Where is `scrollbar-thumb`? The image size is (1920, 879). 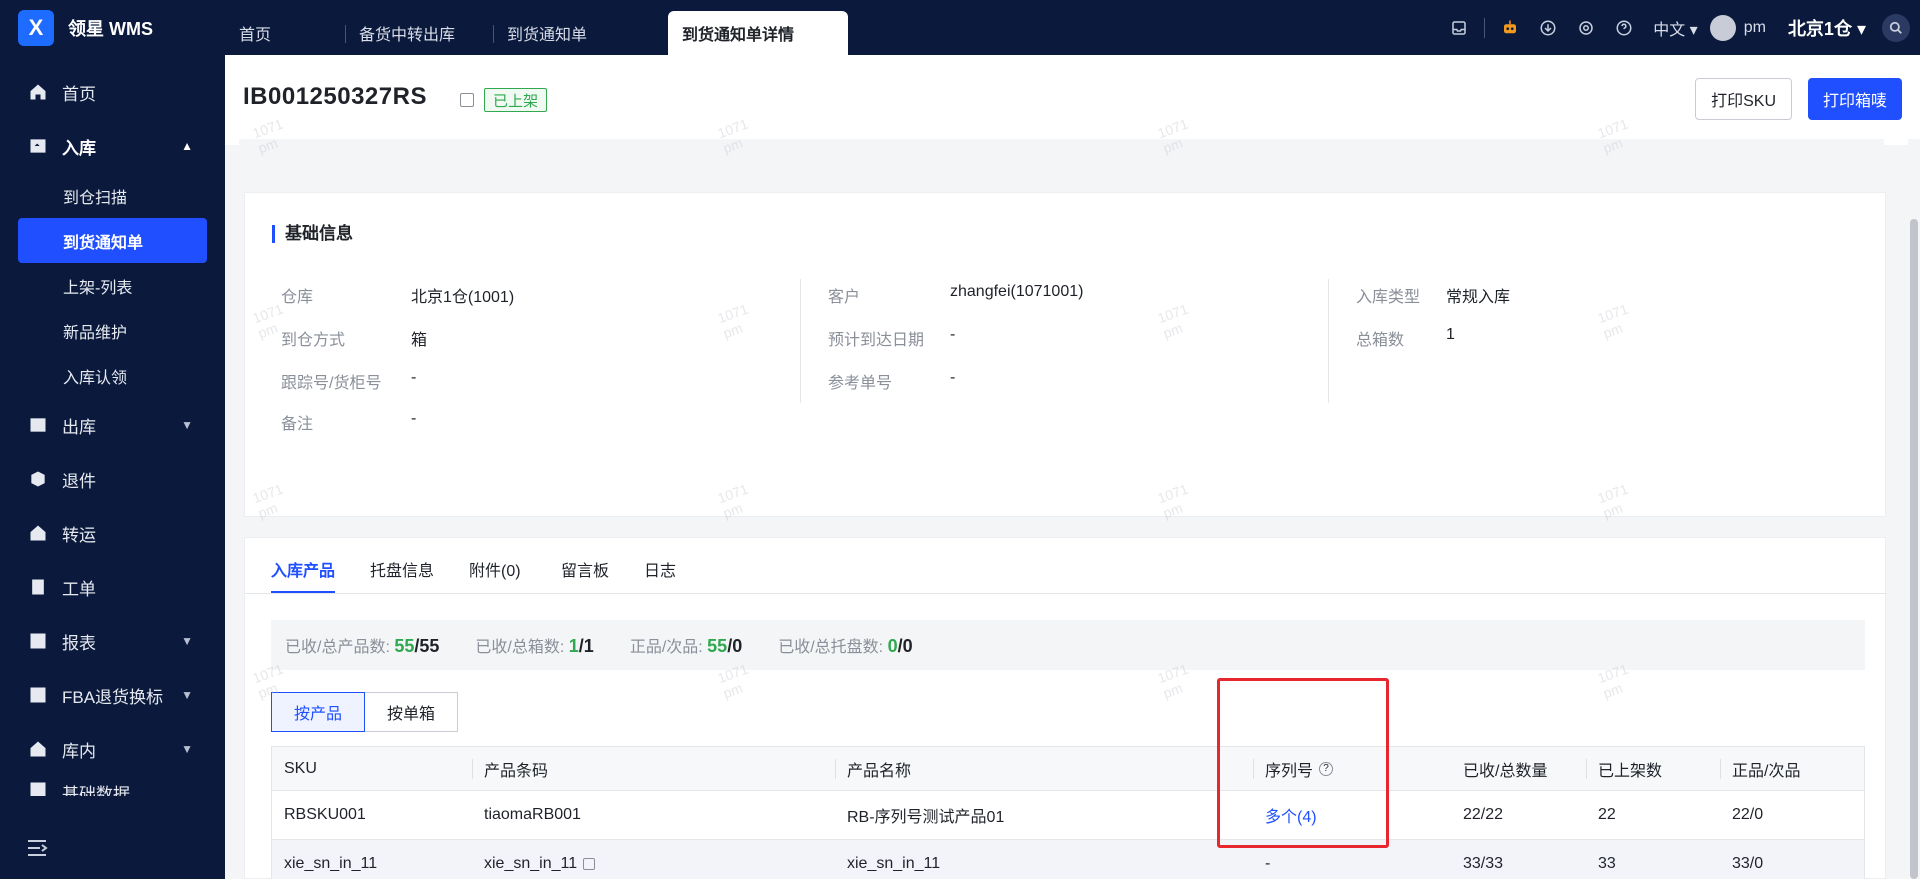
scrollbar-thumb is located at coordinates (1914, 549).